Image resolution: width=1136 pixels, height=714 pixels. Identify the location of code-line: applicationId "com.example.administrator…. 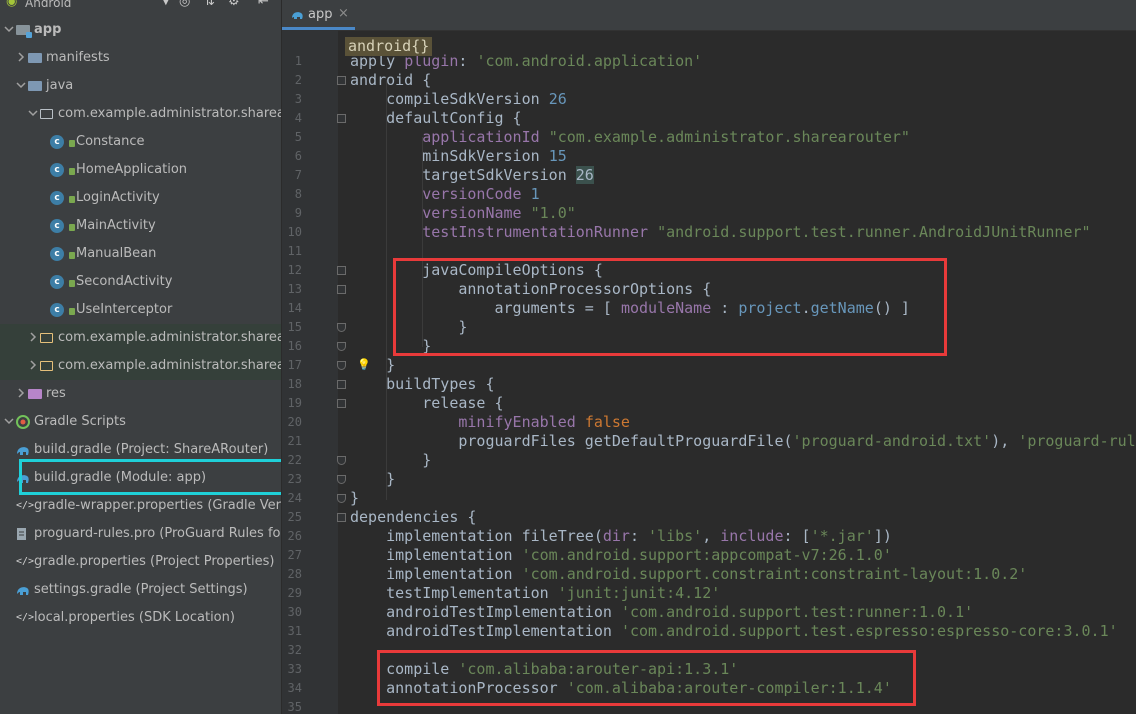
(630, 137).